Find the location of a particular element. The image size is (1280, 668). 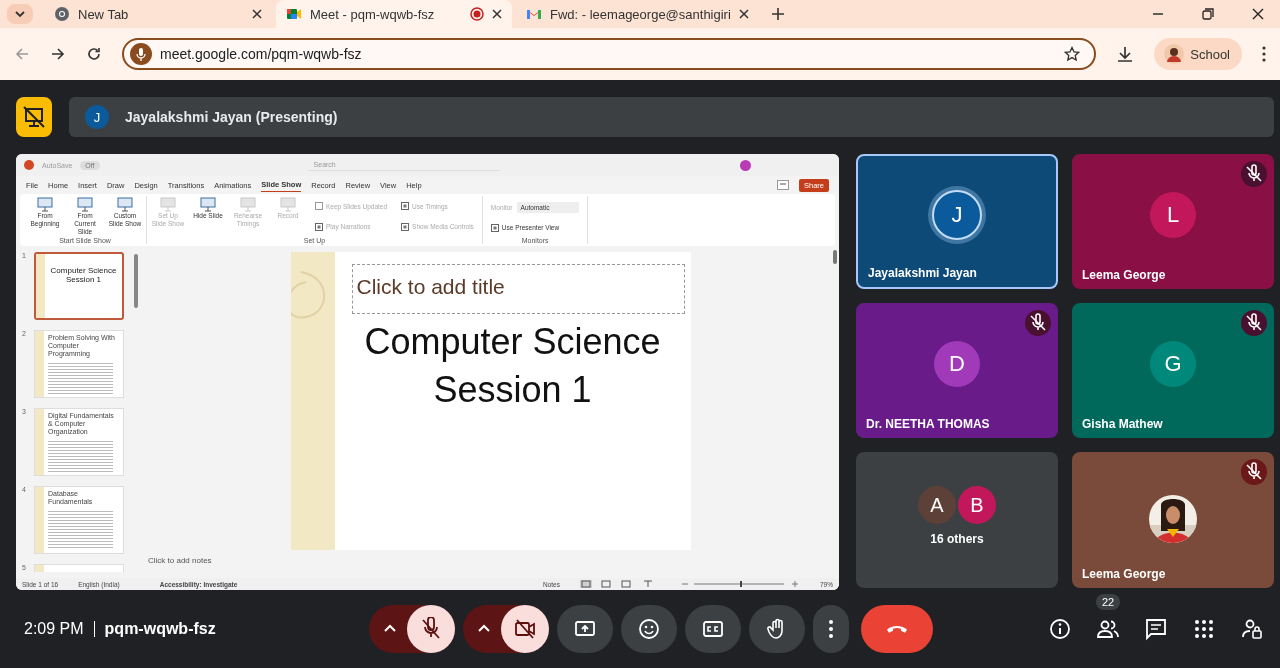

end-call-icon is located at coordinates (897, 629).